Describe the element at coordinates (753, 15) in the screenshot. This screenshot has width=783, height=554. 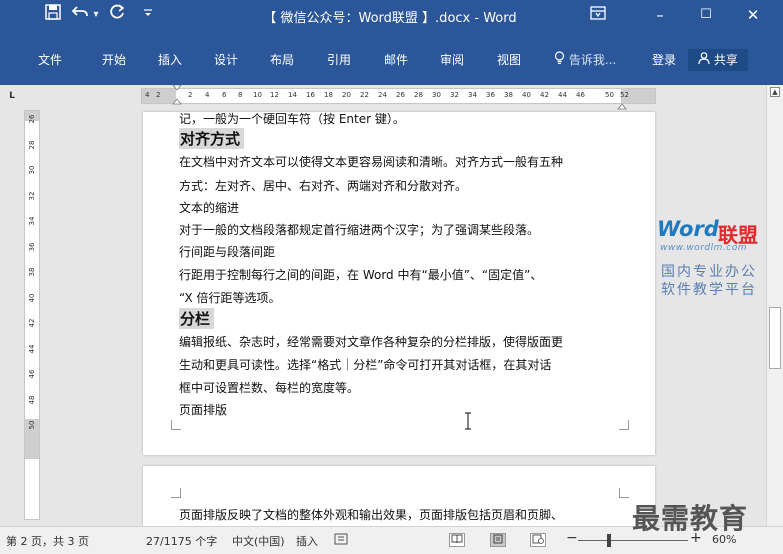
I see `close-button: ✕` at that location.